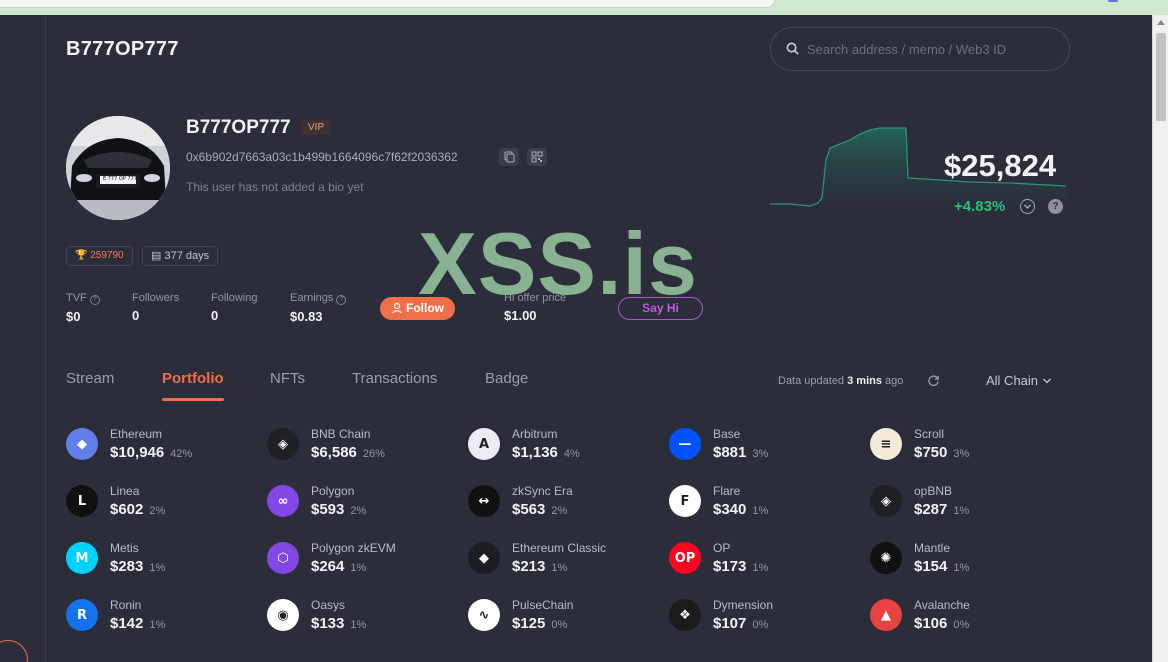  Describe the element at coordinates (328, 605) in the screenshot. I see `chain-name: Oasys` at that location.